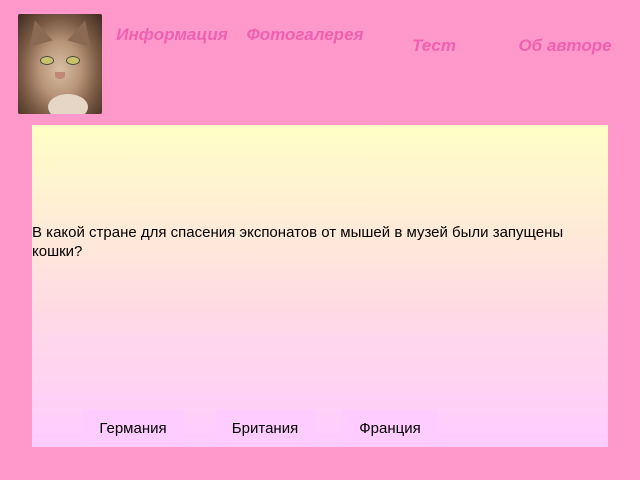 The image size is (640, 480). Describe the element at coordinates (60, 64) in the screenshot. I see `cat-photo` at that location.